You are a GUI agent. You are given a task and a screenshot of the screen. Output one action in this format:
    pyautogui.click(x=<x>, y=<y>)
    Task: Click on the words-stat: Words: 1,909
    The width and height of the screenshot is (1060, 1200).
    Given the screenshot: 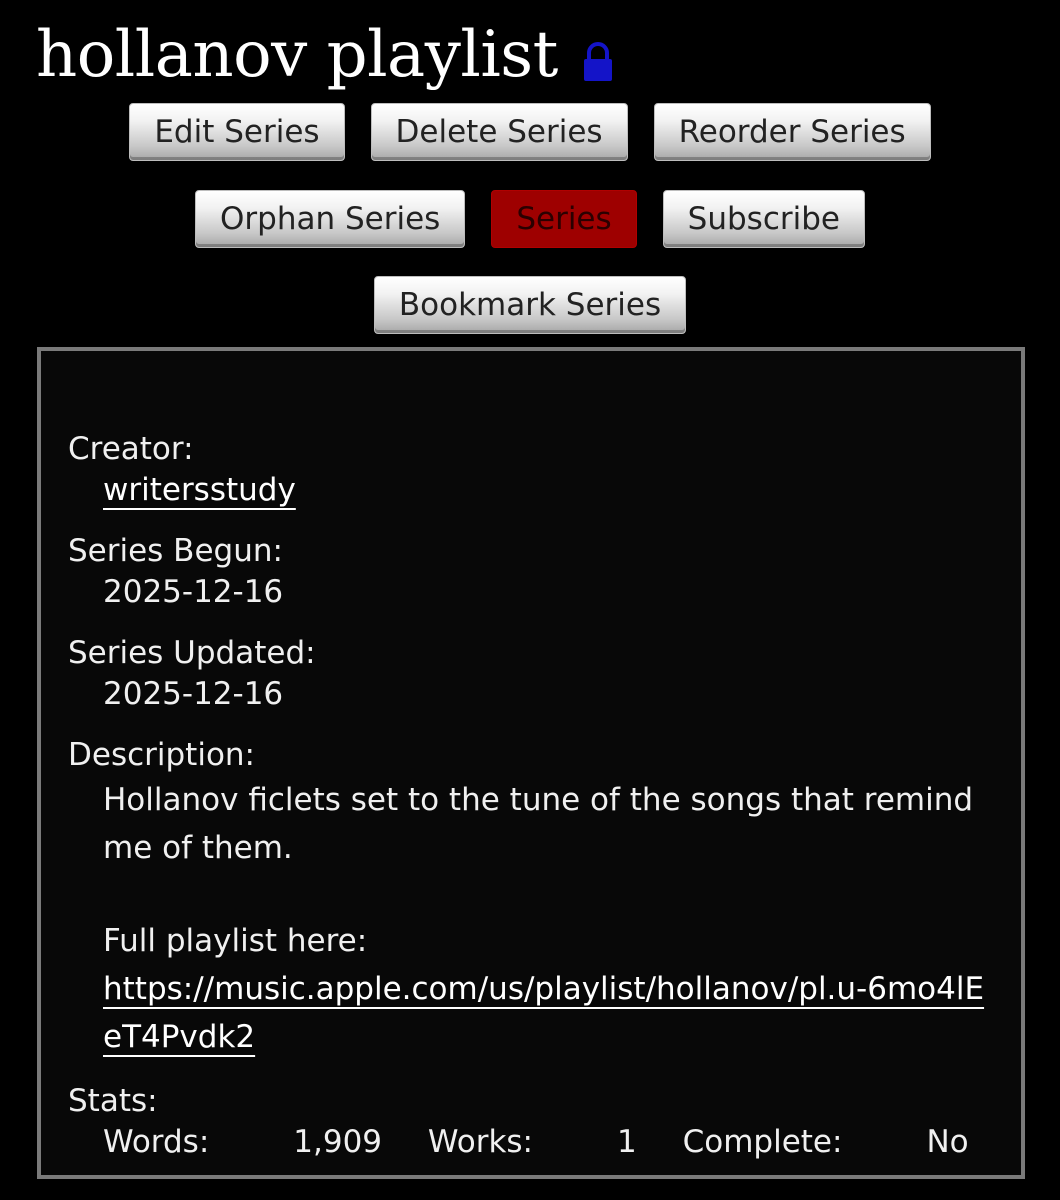 What is the action you would take?
    pyautogui.click(x=242, y=1142)
    